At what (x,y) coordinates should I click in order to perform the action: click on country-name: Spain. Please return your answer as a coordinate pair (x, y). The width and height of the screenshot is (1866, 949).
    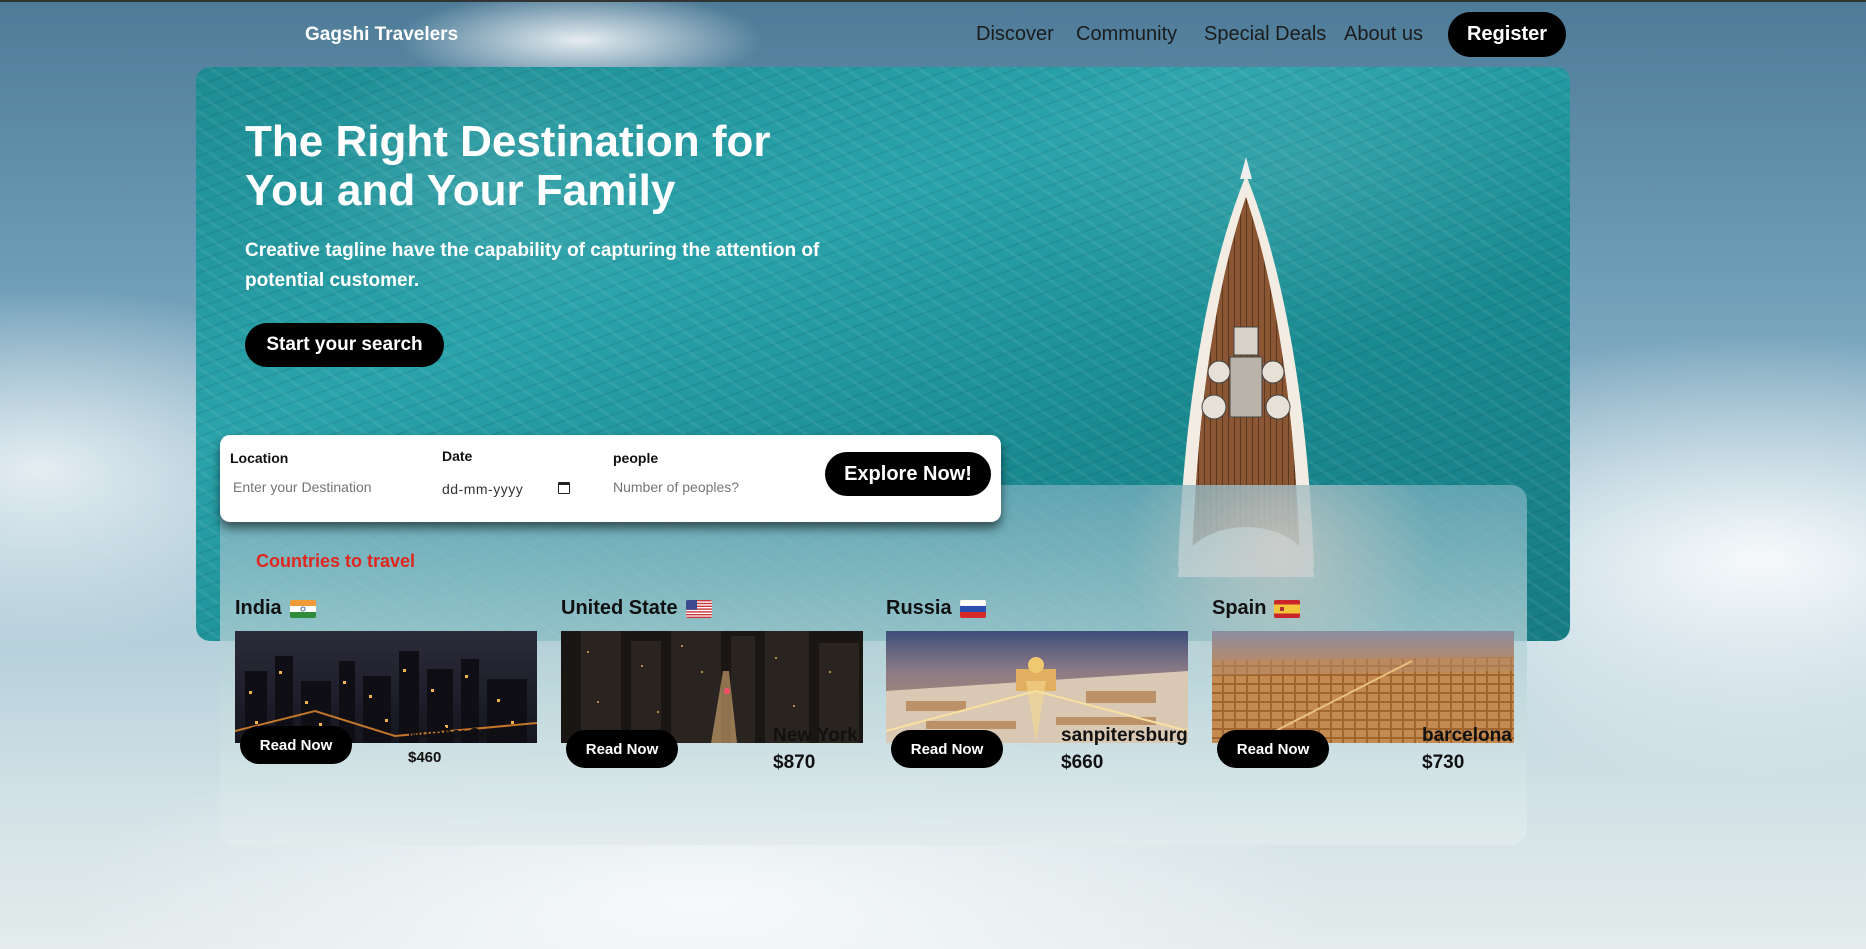
    Looking at the image, I should click on (1239, 608).